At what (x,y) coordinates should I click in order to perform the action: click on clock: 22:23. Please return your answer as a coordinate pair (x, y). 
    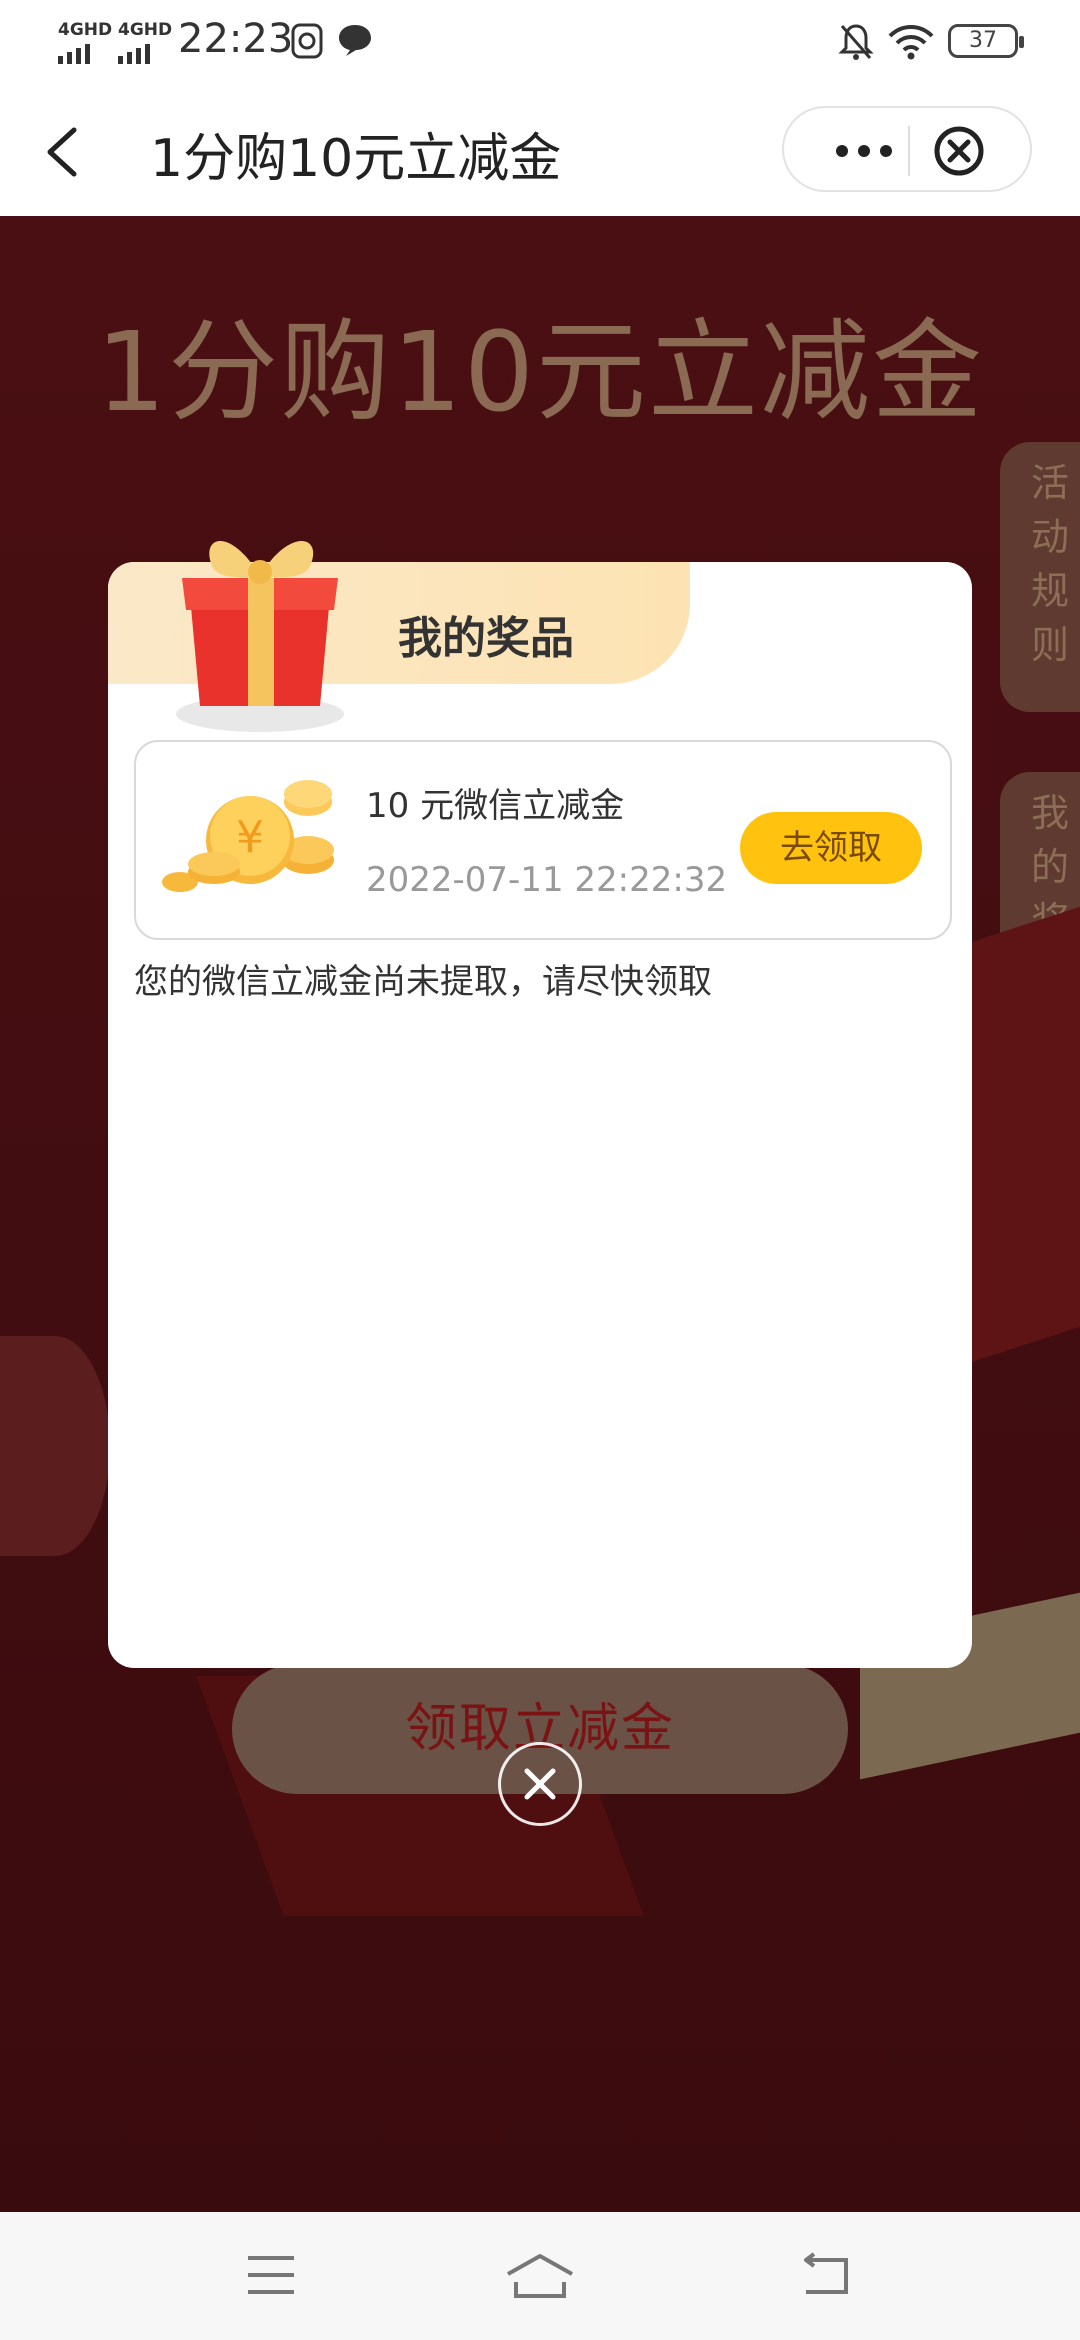
    Looking at the image, I should click on (236, 39).